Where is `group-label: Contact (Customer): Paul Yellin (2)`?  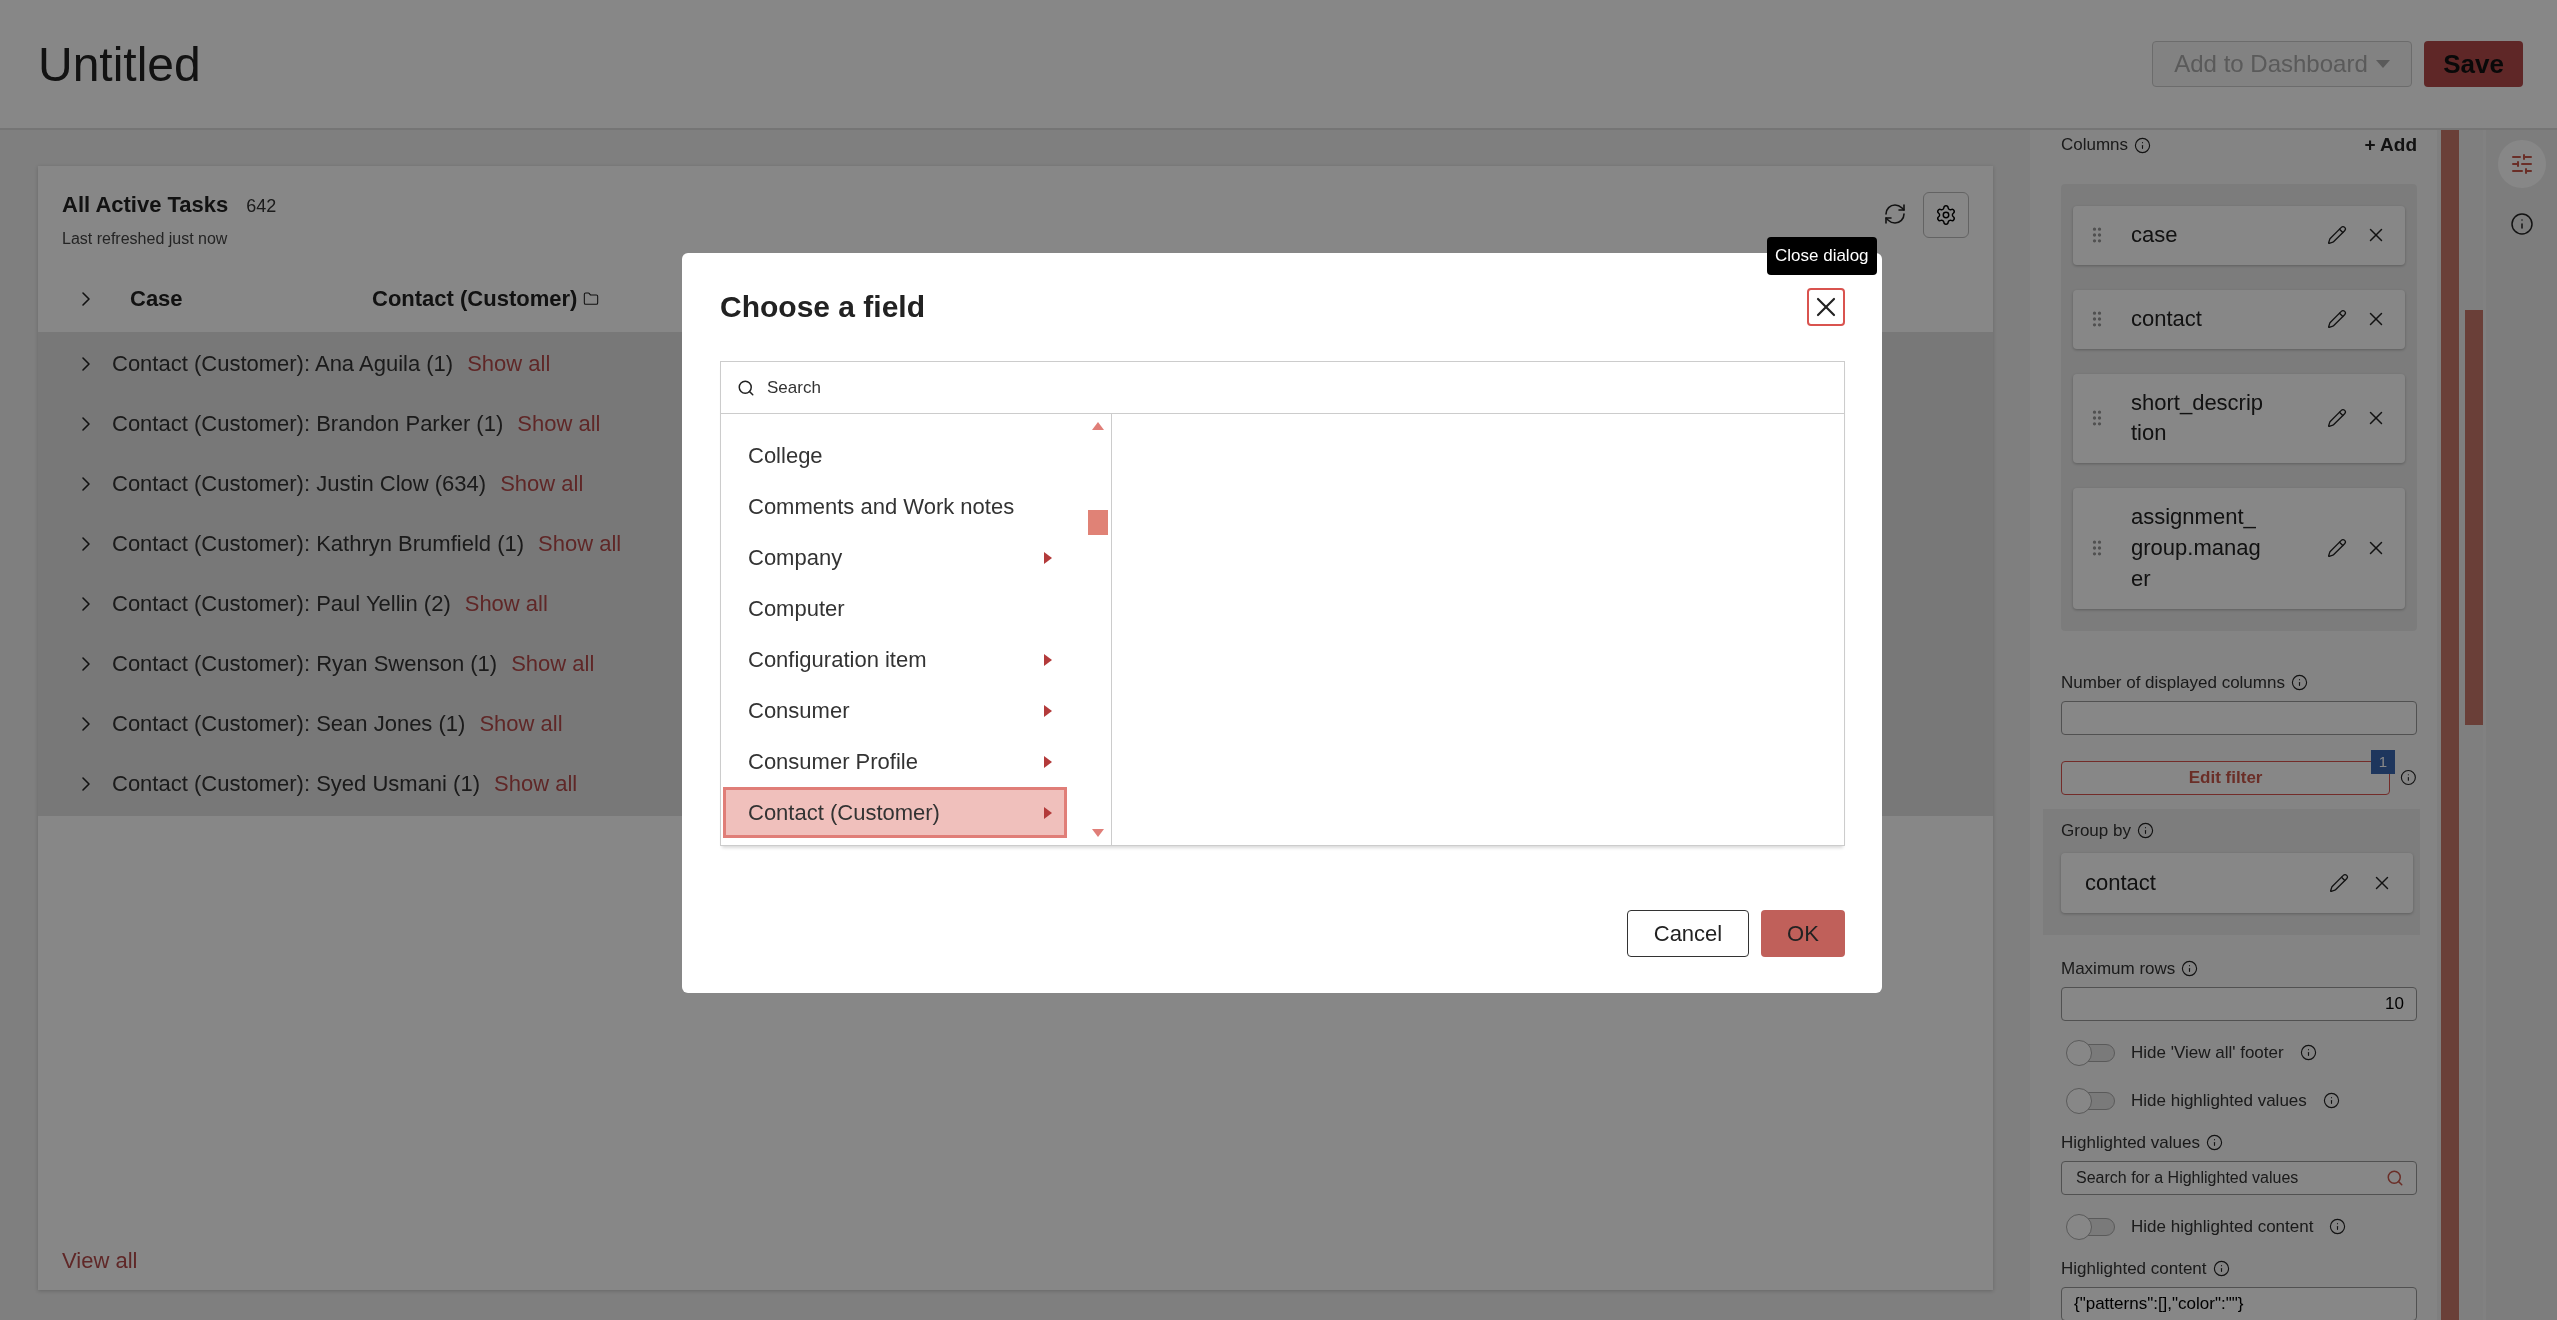 group-label: Contact (Customer): Paul Yellin (2) is located at coordinates (281, 604).